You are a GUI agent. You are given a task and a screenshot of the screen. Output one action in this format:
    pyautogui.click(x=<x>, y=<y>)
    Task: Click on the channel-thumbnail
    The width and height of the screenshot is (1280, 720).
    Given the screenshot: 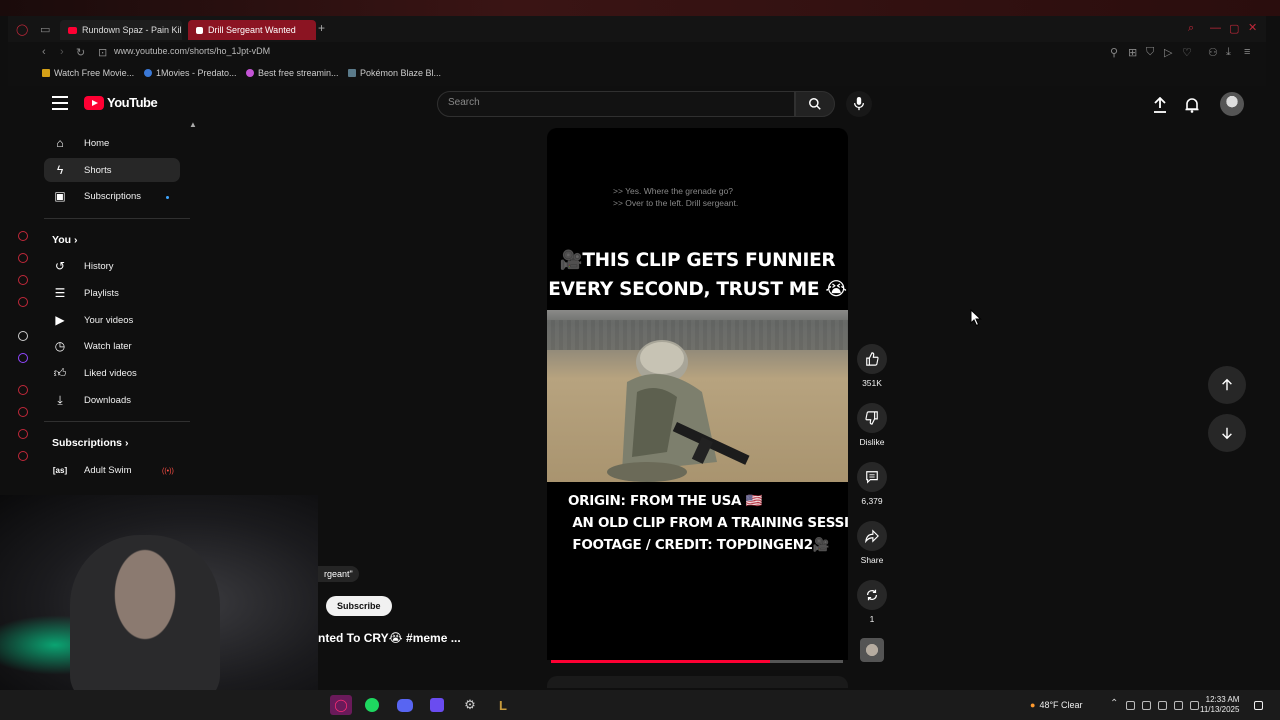 What is the action you would take?
    pyautogui.click(x=872, y=650)
    